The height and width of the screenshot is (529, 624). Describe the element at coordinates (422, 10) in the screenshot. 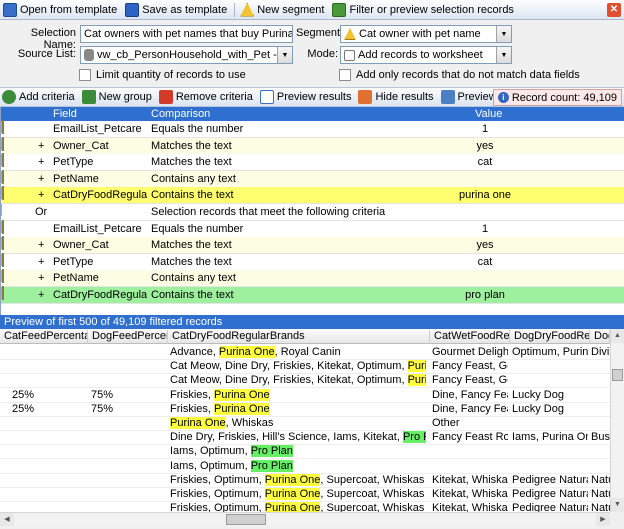

I see `filter-preview-button: Filter or preview selection records` at that location.